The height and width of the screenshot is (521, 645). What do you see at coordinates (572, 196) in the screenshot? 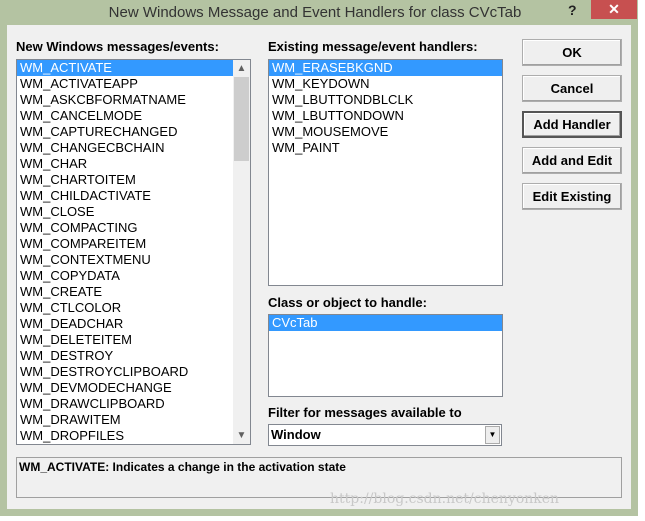
I see `edit-existing-button: Edit Existing` at bounding box center [572, 196].